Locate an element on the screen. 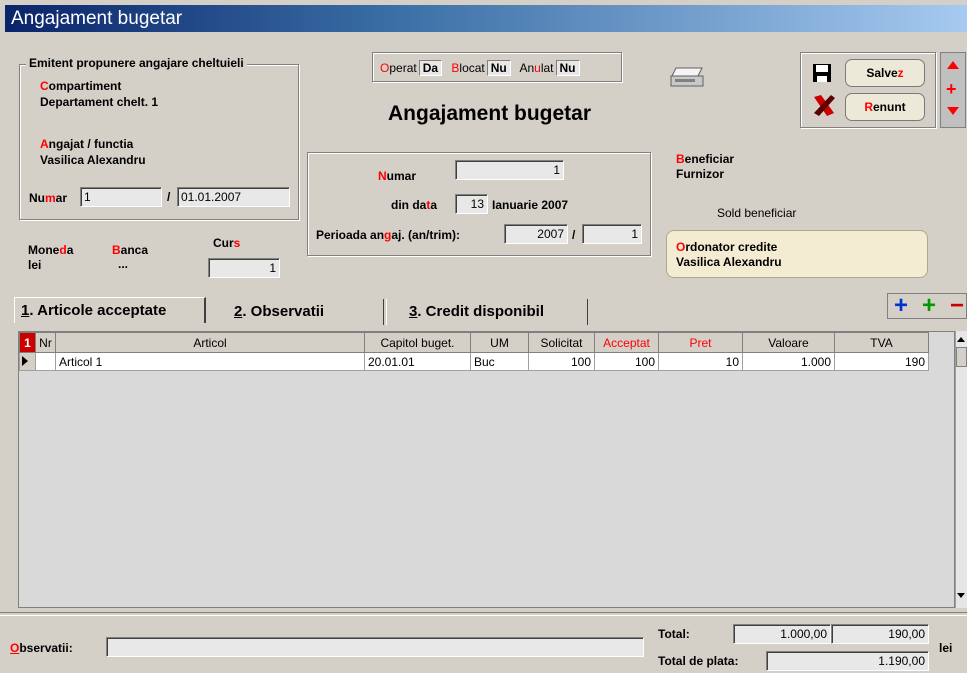  emitent-data-field: 01.01.2007 is located at coordinates (233, 197).